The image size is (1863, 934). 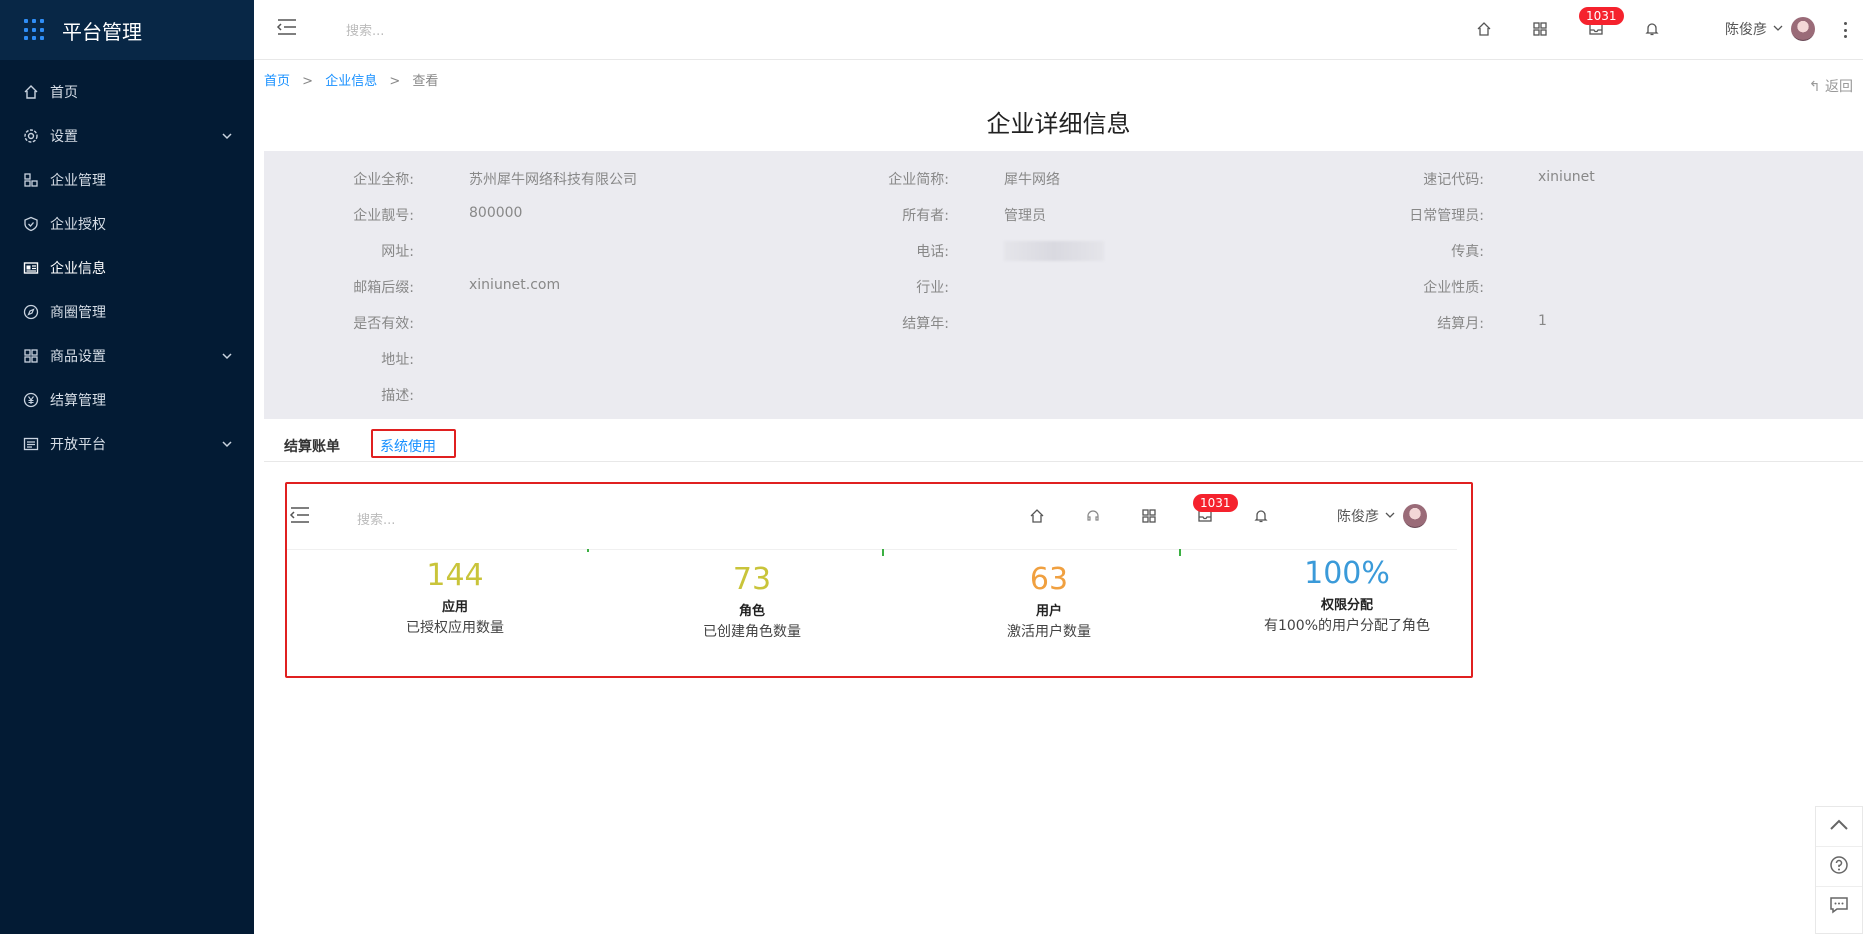 What do you see at coordinates (932, 252) in the screenshot?
I see `phone-label: 电话:` at bounding box center [932, 252].